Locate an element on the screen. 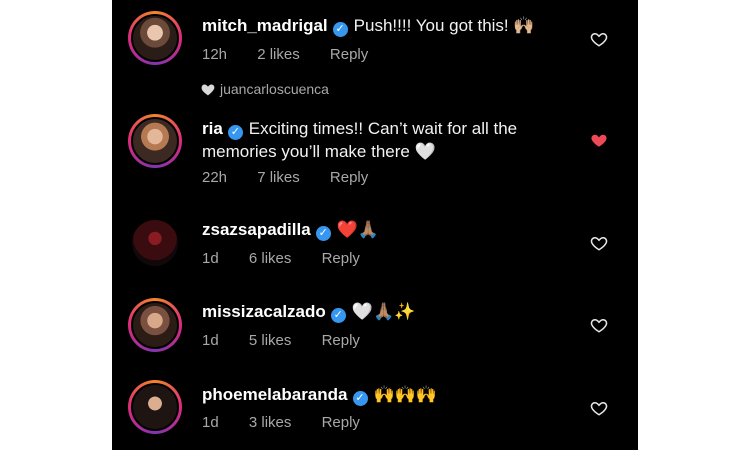 The image size is (750, 450). comment-username: zsazsapadilla is located at coordinates (256, 229).